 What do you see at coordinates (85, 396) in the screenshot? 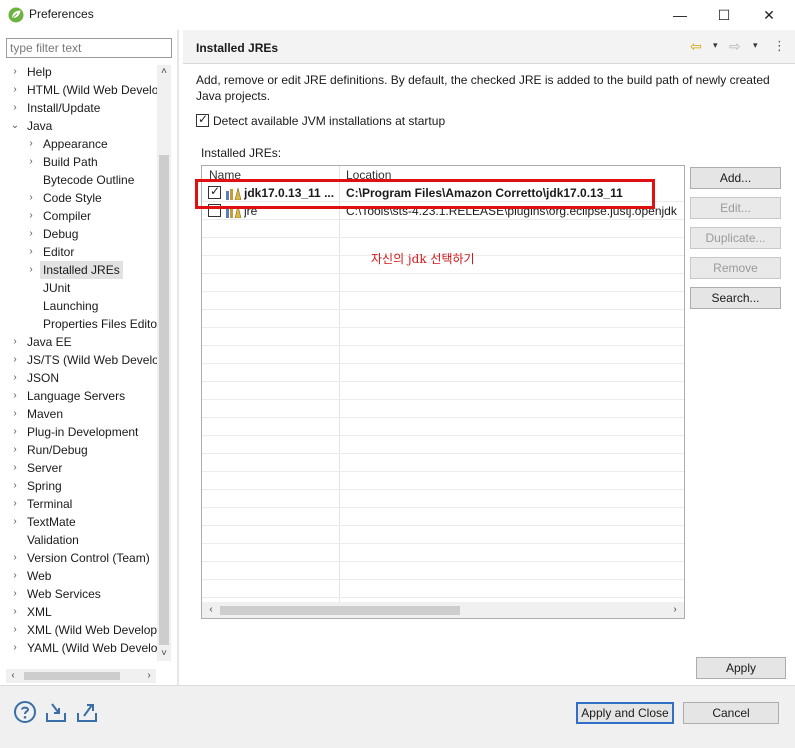
I see `tree-item: › Language Servers` at bounding box center [85, 396].